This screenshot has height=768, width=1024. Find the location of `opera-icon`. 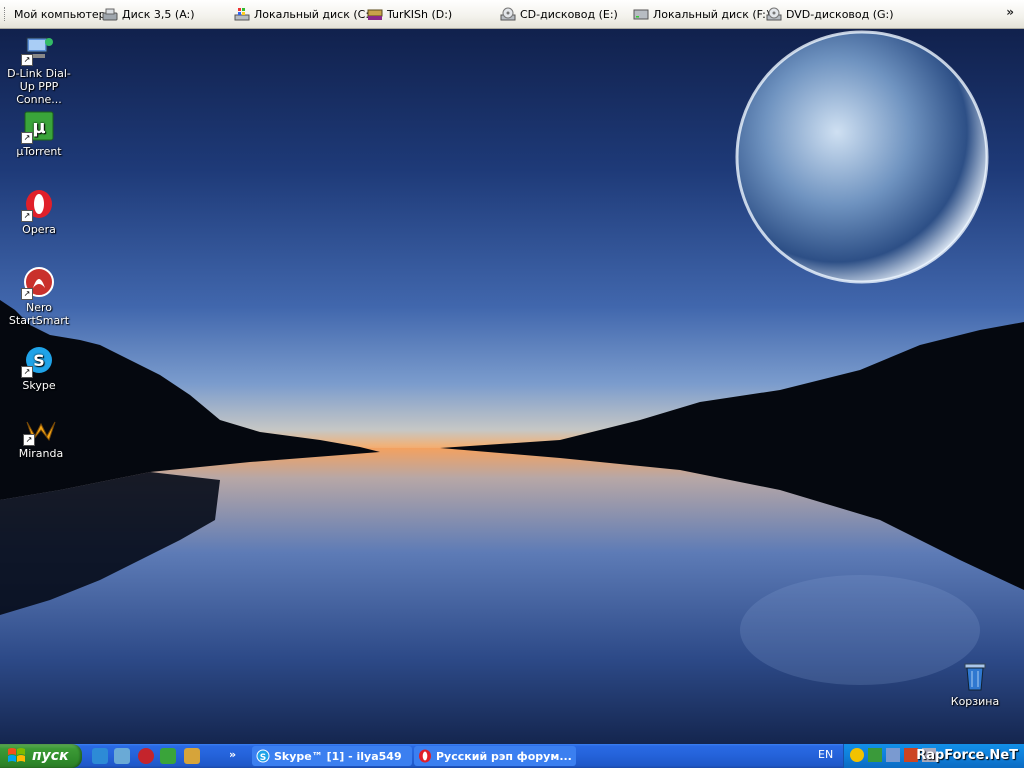

opera-icon is located at coordinates (425, 756).